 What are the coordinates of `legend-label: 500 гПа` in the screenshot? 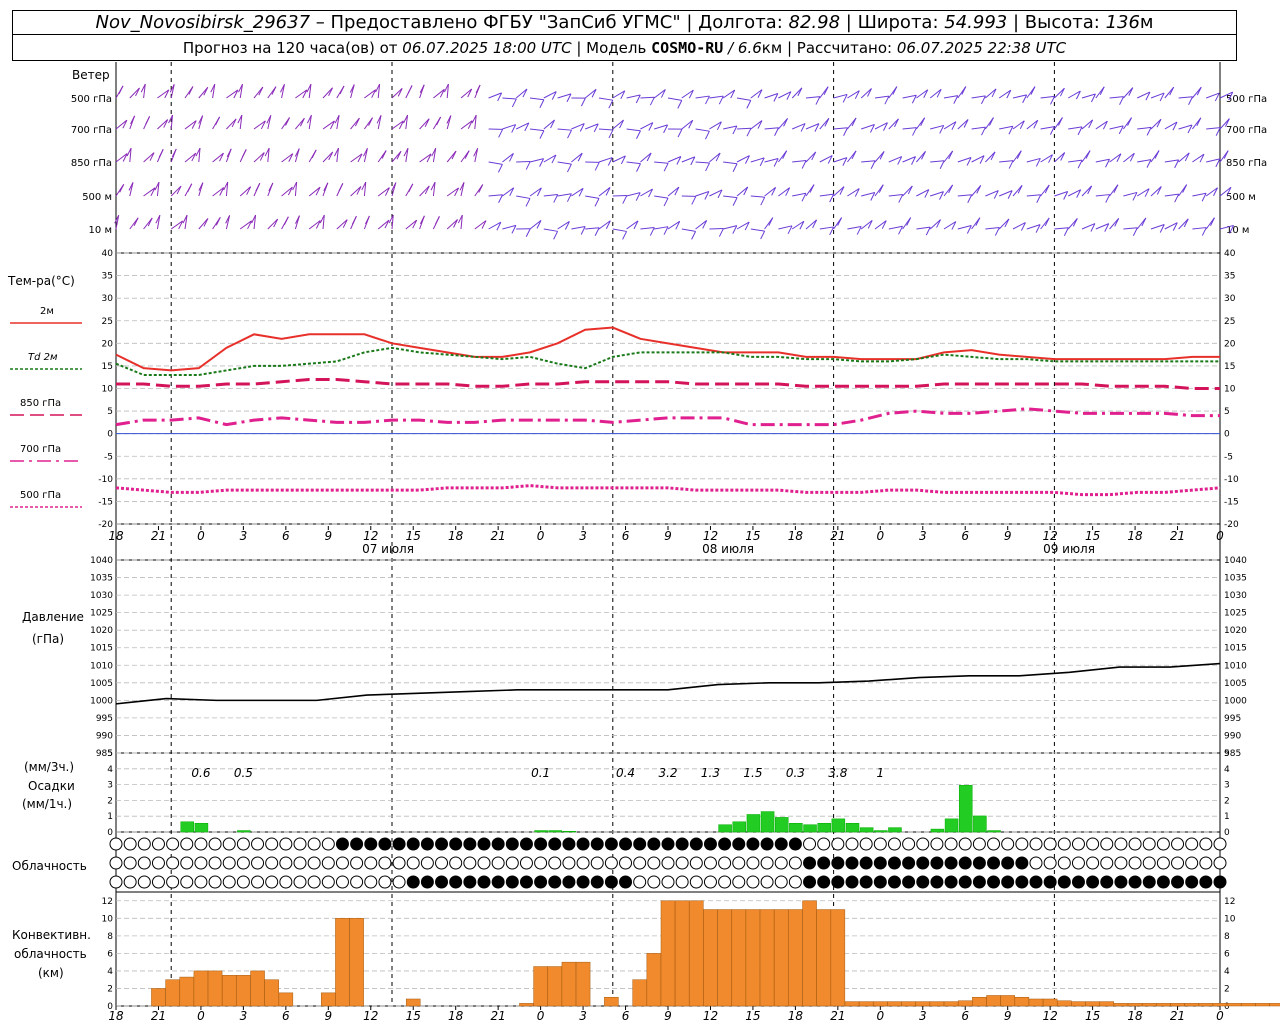 It's located at (40, 495).